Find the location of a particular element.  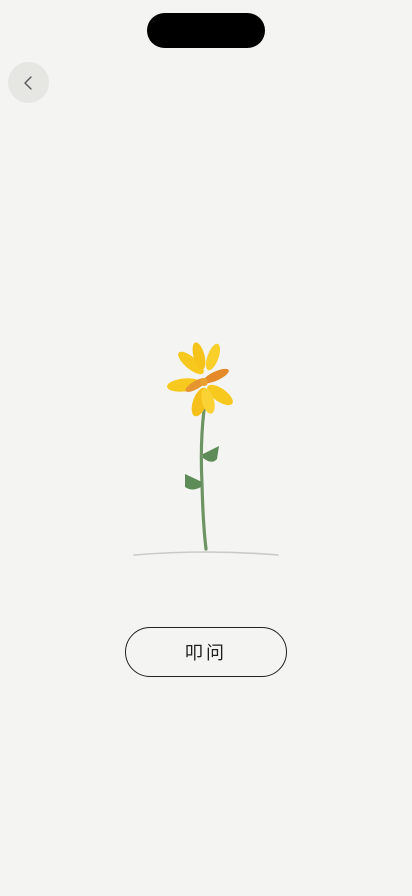

leaf-right is located at coordinates (211, 454).